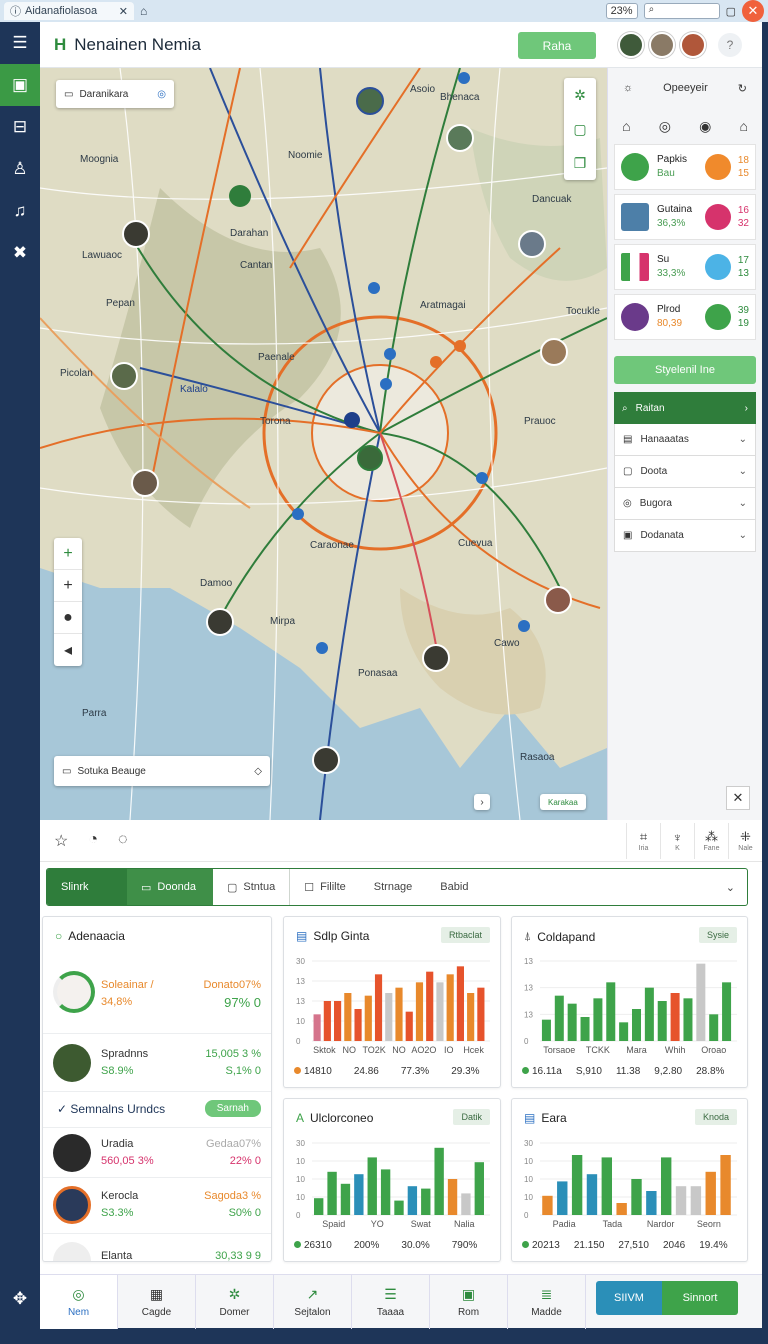 This screenshot has width=768, height=1344. I want to click on nav-item: ◎ Nem, so click(79, 1302).